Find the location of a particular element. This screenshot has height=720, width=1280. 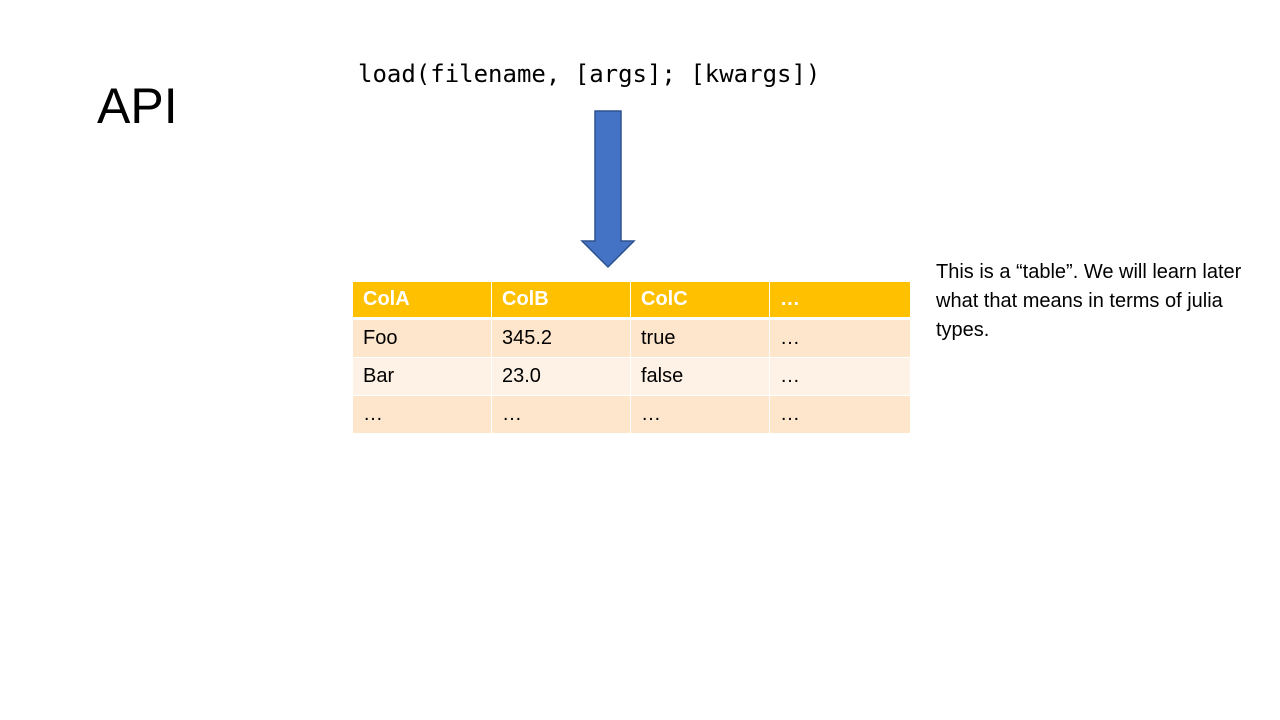

table-cell: 345.2 is located at coordinates (561, 339).